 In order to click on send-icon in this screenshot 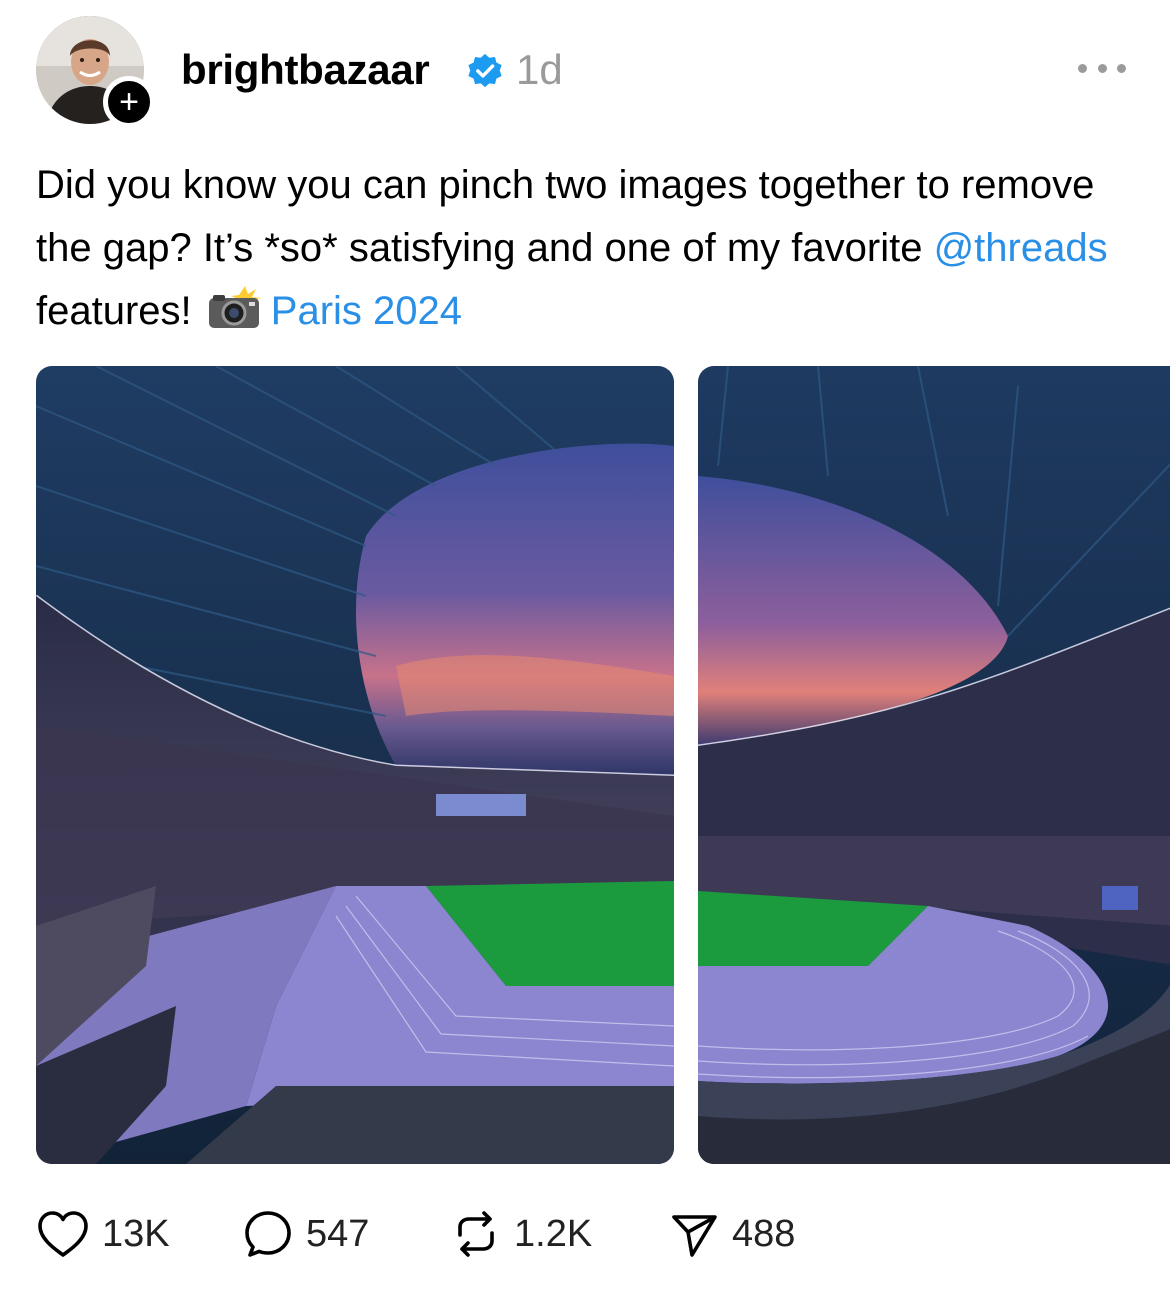, I will do `click(694, 1236)`.